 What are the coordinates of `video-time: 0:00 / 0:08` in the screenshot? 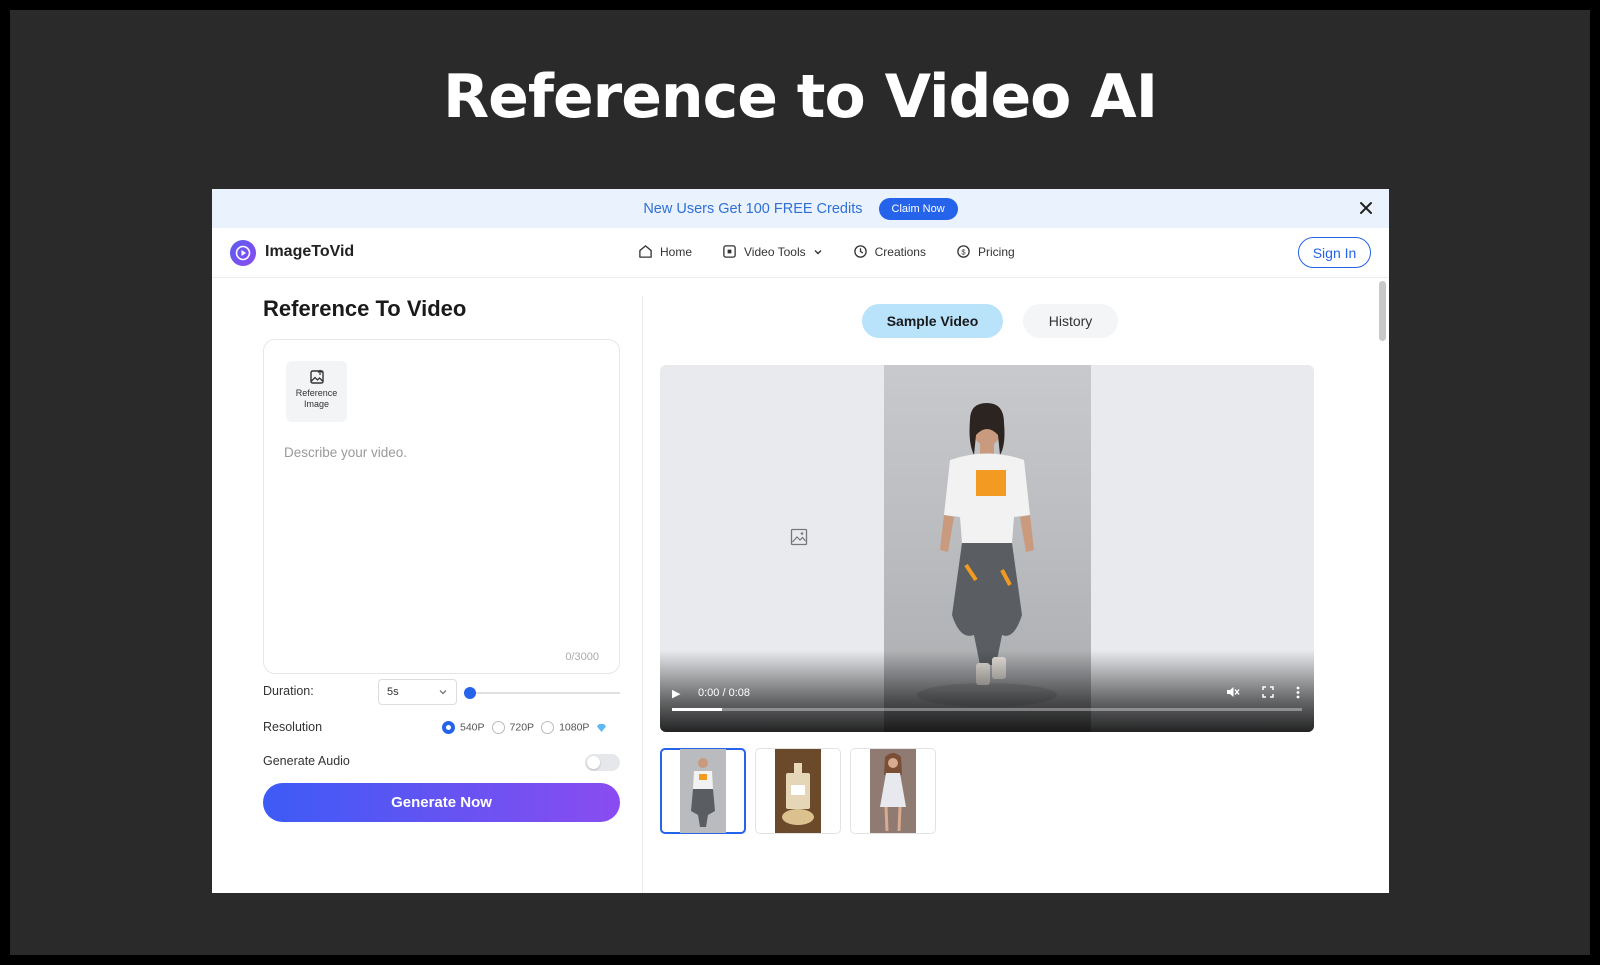 It's located at (724, 693).